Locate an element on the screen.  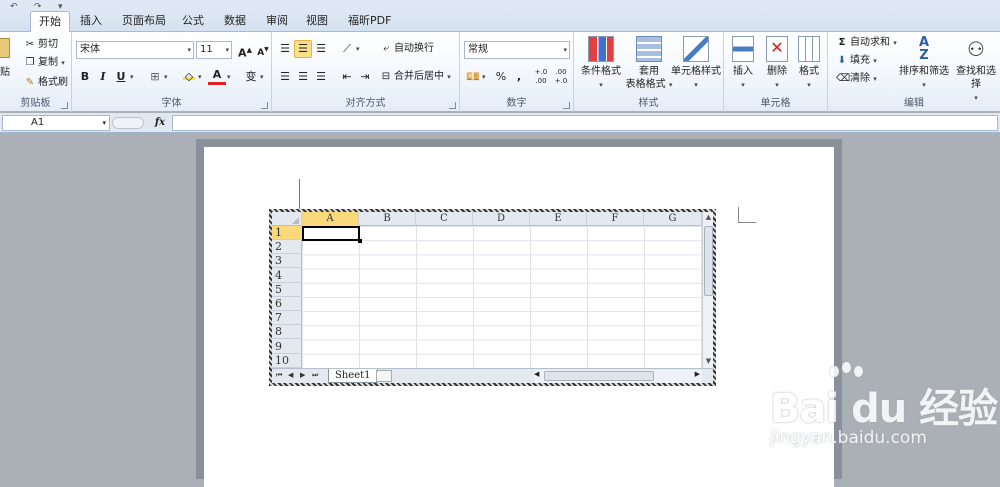
align-top-icon: ☰ is located at coordinates (285, 49).